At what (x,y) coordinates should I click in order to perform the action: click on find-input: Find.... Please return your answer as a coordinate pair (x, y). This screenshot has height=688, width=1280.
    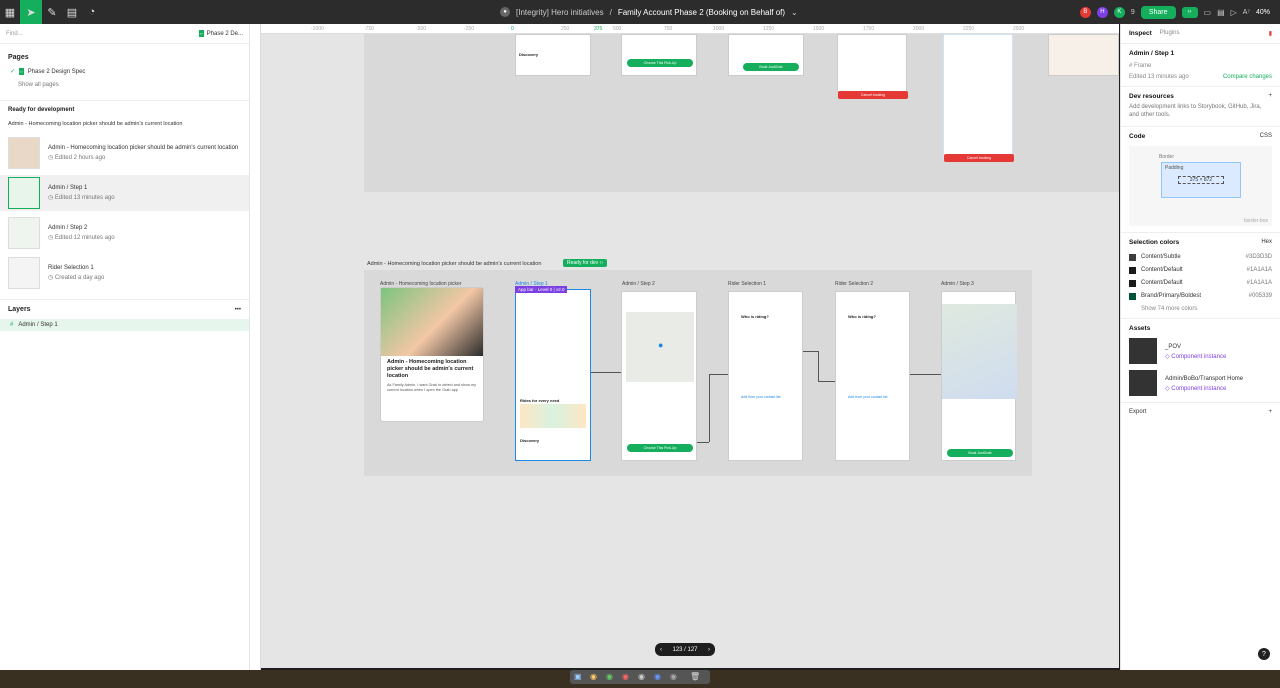
    Looking at the image, I should click on (14, 34).